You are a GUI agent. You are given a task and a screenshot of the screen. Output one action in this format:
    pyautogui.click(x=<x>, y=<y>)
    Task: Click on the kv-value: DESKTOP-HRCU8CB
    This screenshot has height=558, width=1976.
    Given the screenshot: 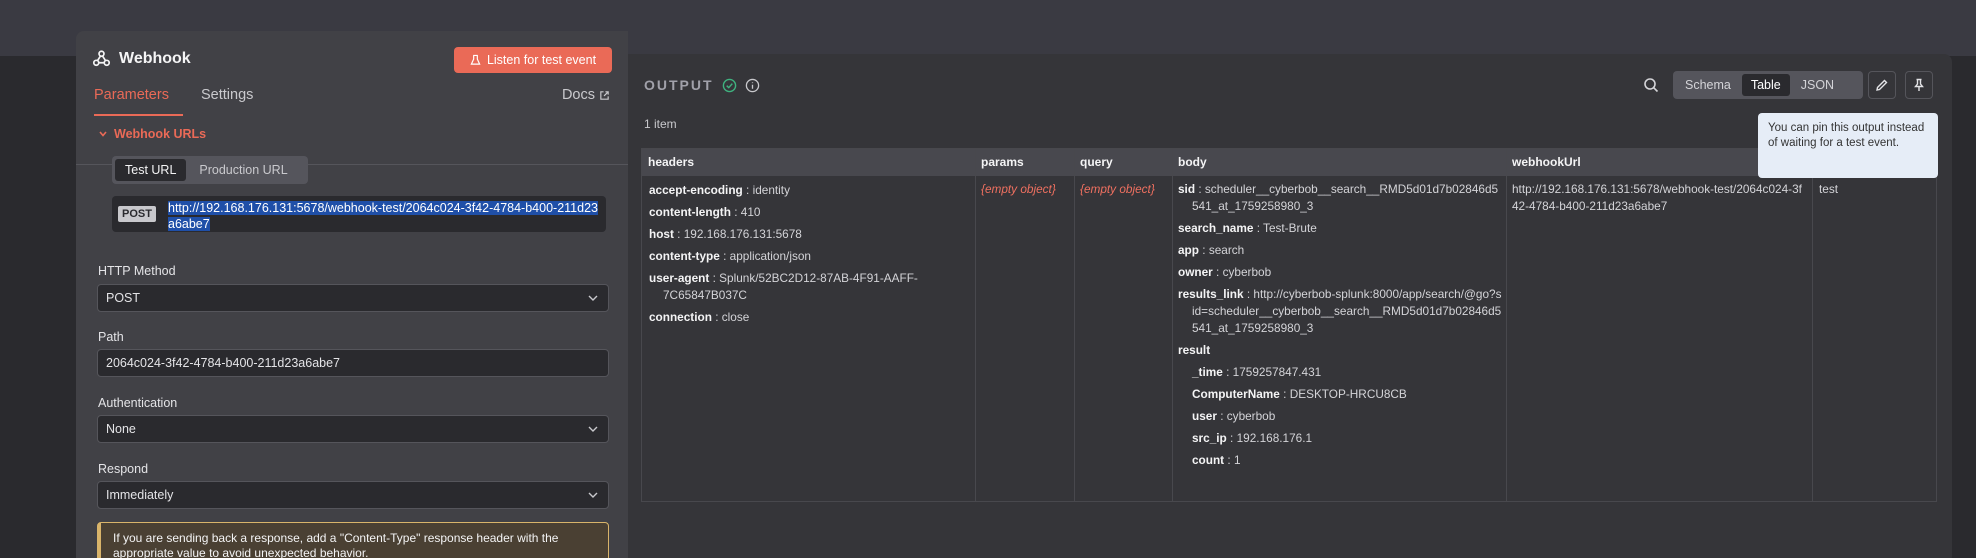 What is the action you would take?
    pyautogui.click(x=1348, y=394)
    